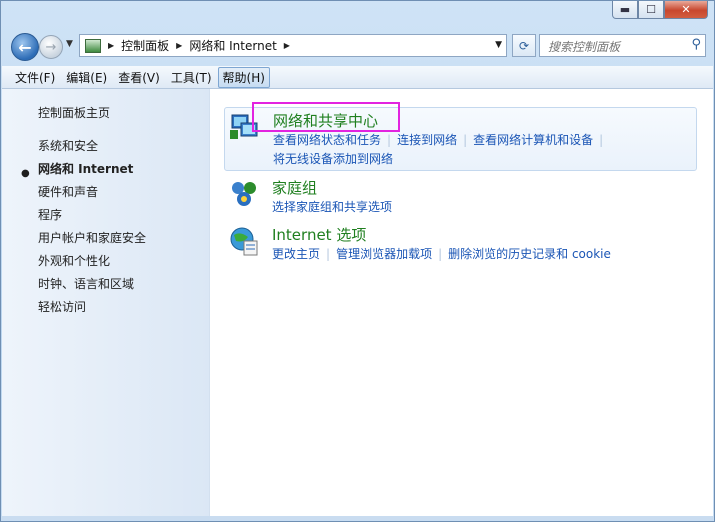 The width and height of the screenshot is (715, 522). What do you see at coordinates (427, 140) in the screenshot?
I see `link-connect-network: 连接到网络` at bounding box center [427, 140].